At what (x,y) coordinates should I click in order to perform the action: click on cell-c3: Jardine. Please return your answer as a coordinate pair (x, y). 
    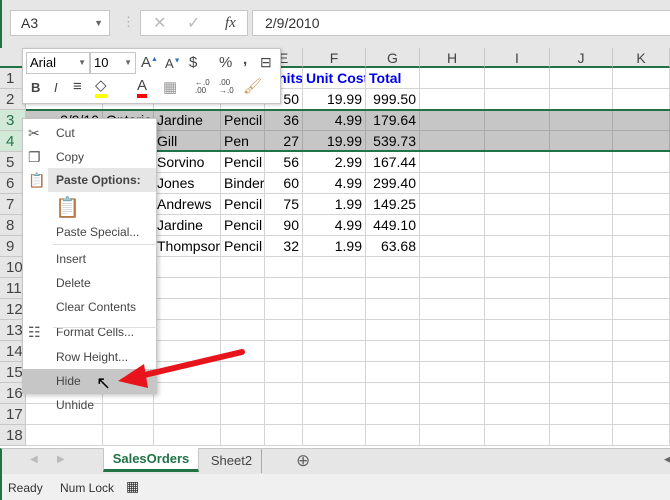
    Looking at the image, I should click on (187, 120).